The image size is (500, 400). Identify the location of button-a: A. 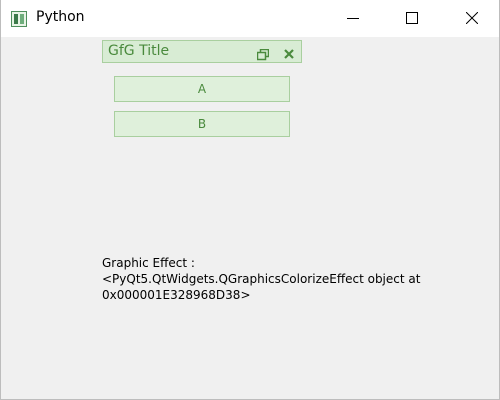
(202, 89).